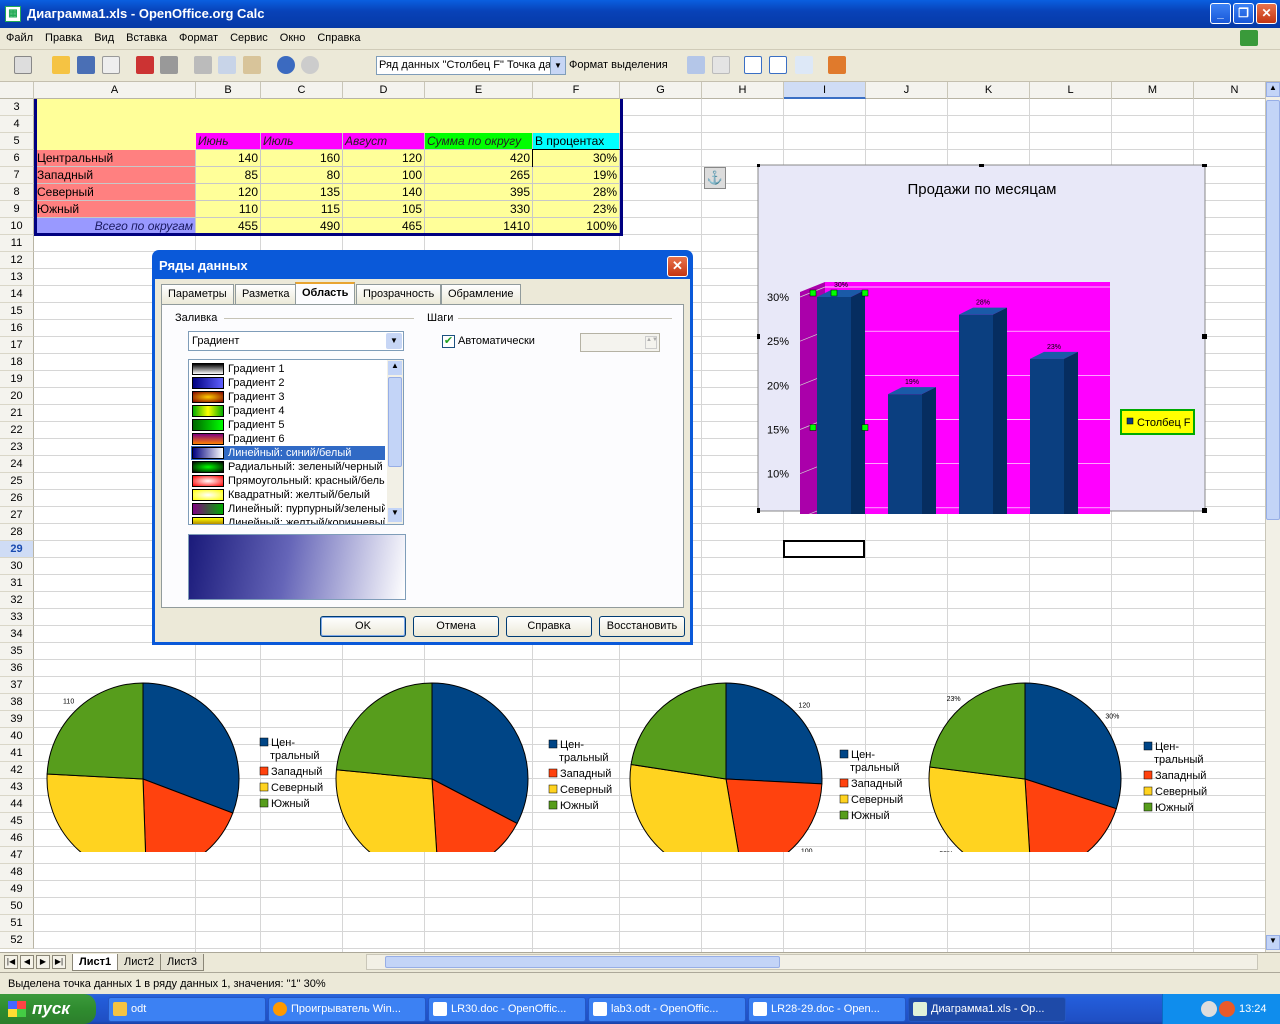 The width and height of the screenshot is (1280, 1024). I want to click on gradient-list-item: Прямоугольный: красный/белый, so click(288, 481).